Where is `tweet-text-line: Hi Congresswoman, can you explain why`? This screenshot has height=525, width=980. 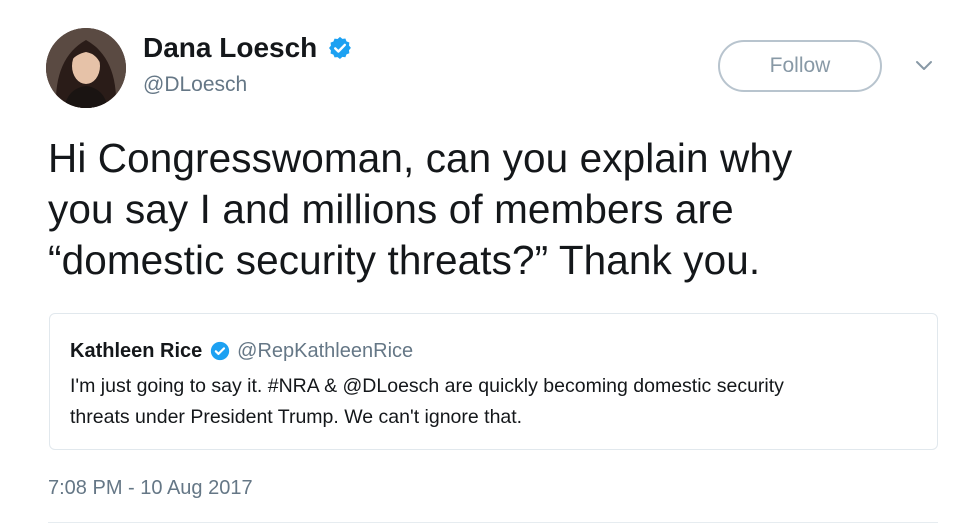
tweet-text-line: Hi Congresswoman, can you explain why is located at coordinates (420, 158).